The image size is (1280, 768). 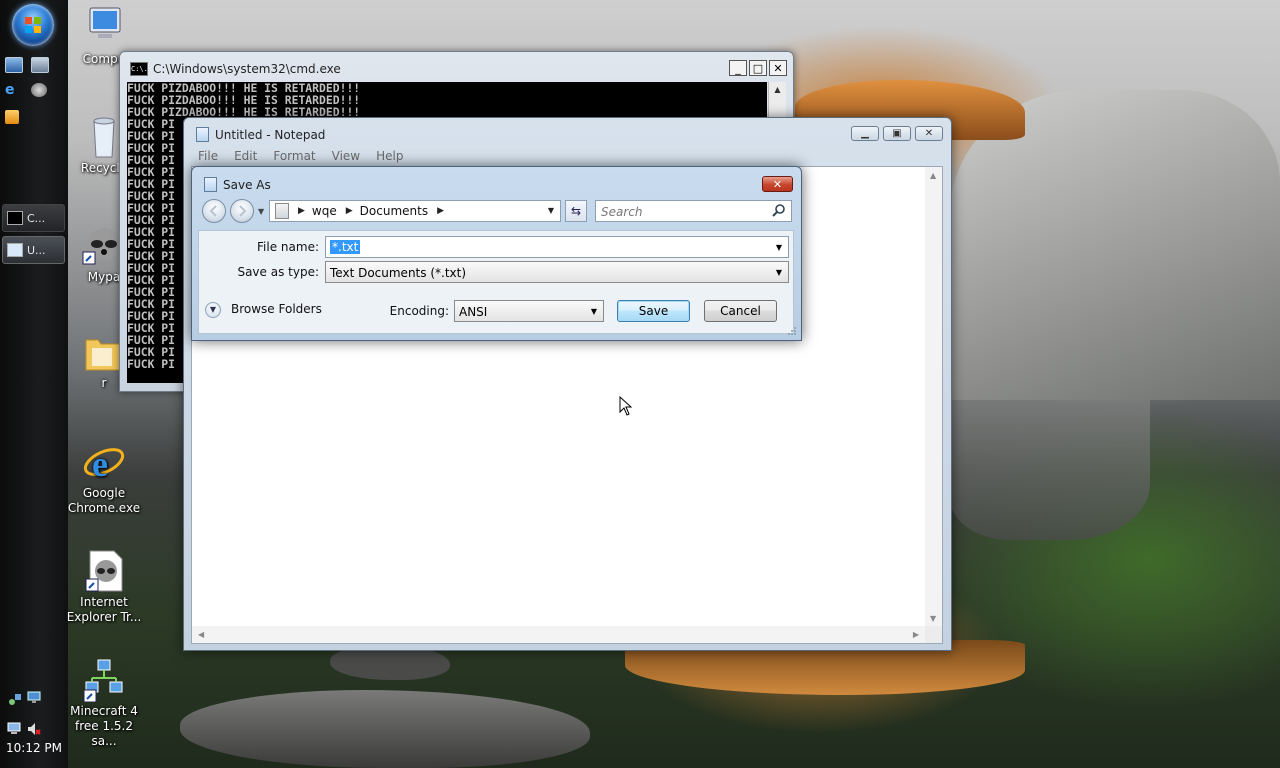 I want to click on monitor-tray-icon, so click(x=34, y=697).